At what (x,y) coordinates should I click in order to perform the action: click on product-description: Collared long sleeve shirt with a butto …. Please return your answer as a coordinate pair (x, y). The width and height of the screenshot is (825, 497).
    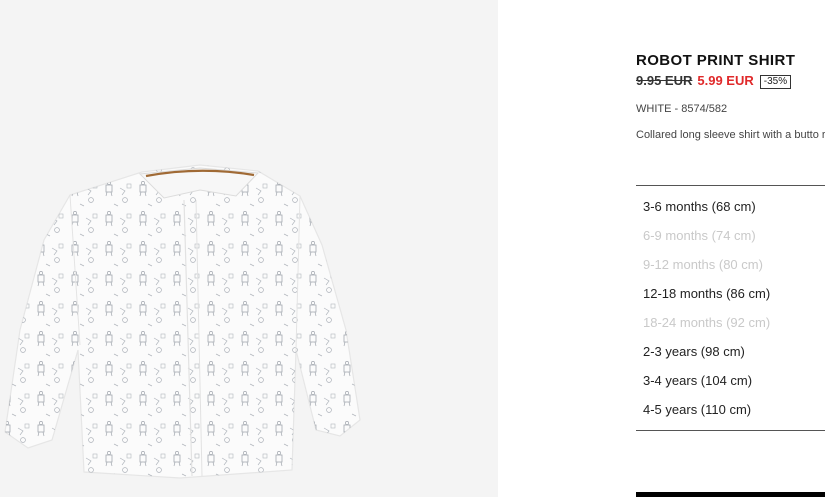
    Looking at the image, I should click on (730, 135).